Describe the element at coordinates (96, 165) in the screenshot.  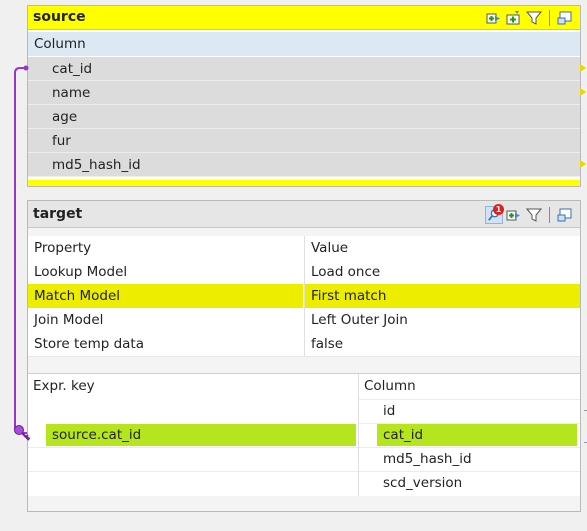
I see `source-field-label: md5_hash_id` at that location.